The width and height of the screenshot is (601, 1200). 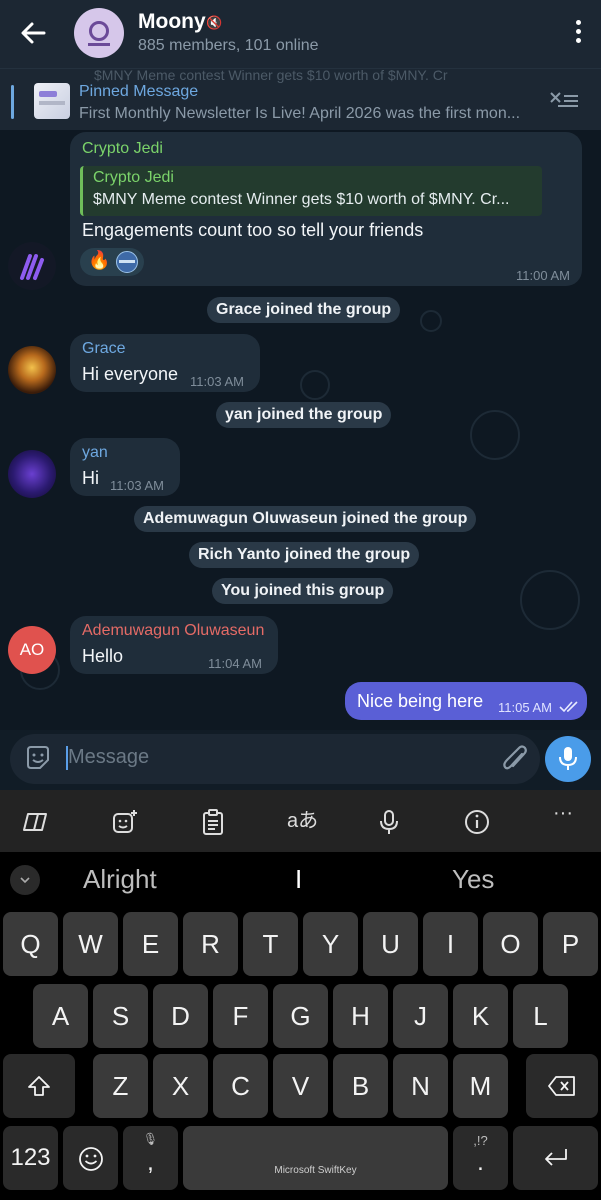 What do you see at coordinates (120, 1086) in the screenshot?
I see `key-z: Z` at bounding box center [120, 1086].